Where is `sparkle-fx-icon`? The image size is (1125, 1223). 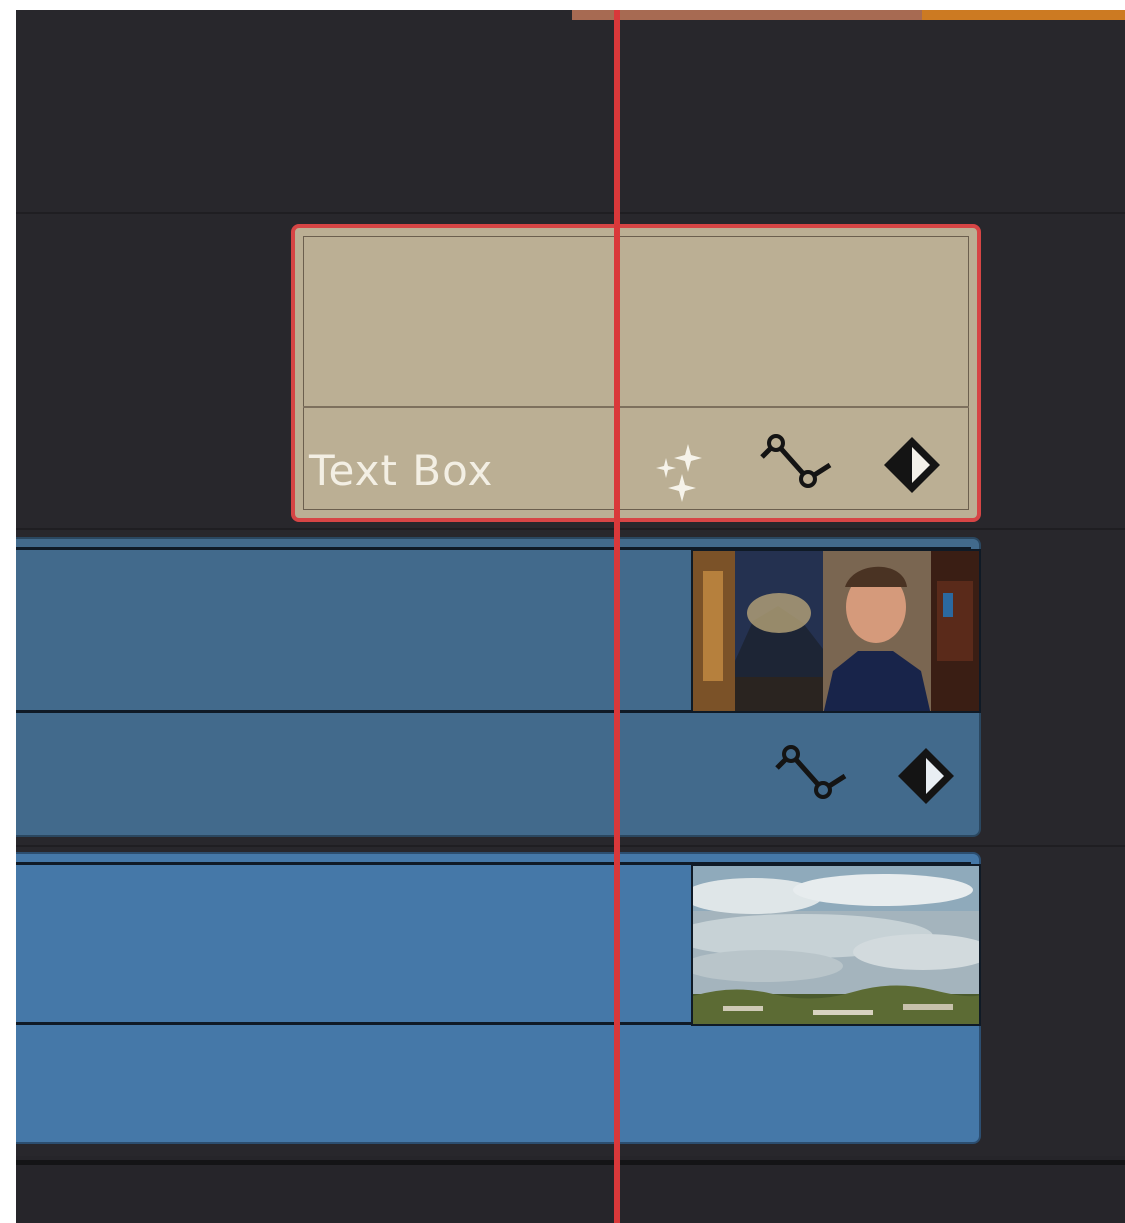
sparkle-fx-icon is located at coordinates (683, 471).